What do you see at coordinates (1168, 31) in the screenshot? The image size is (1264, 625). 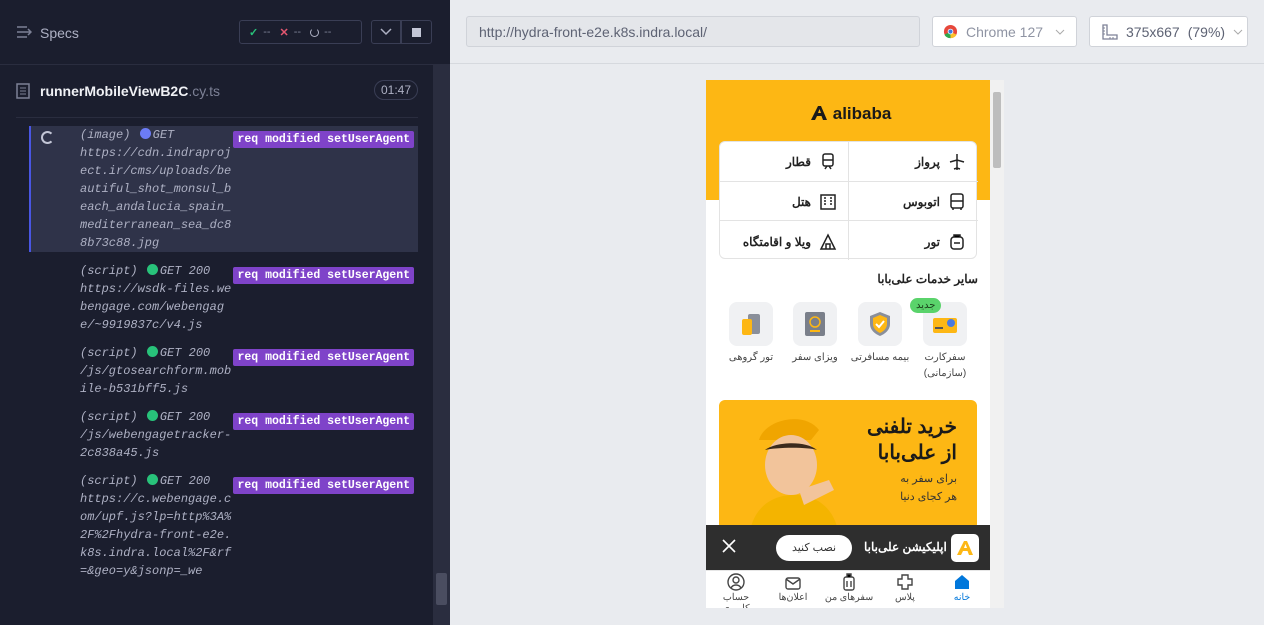 I see `viewport-selector: 375x667 (79%)` at bounding box center [1168, 31].